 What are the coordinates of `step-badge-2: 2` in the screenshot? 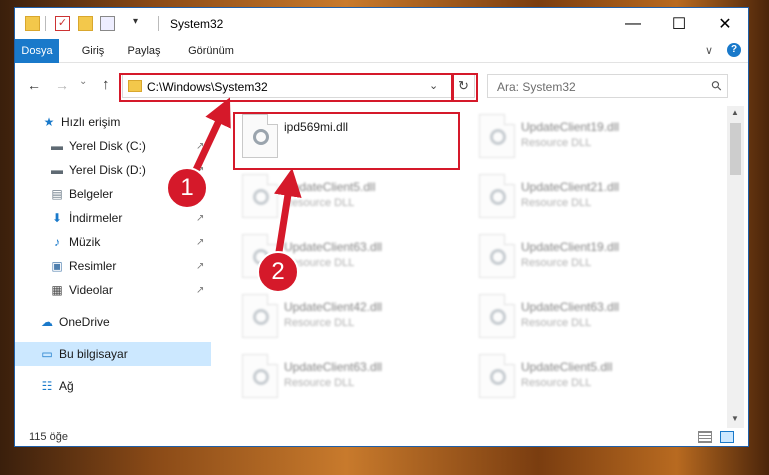 It's located at (278, 272).